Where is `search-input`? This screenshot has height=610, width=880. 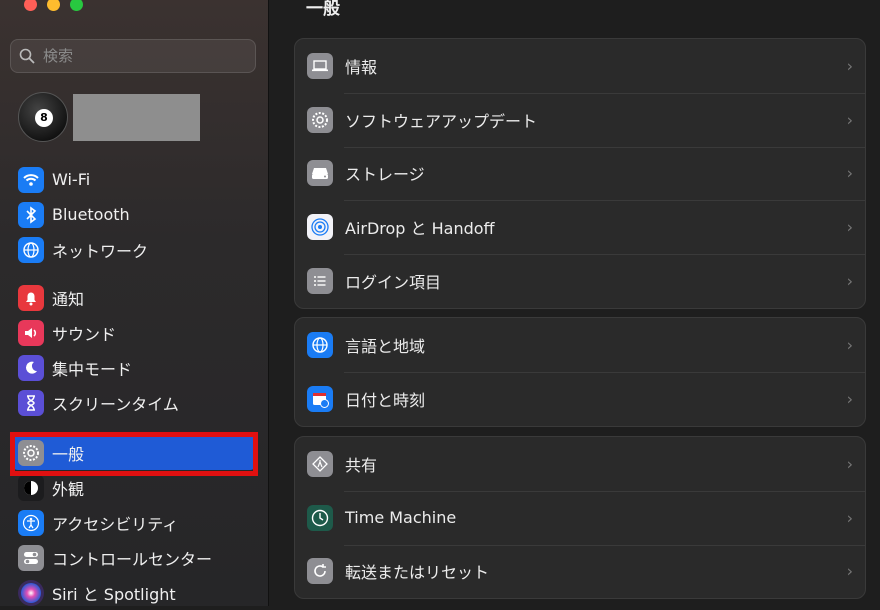 search-input is located at coordinates (143, 56).